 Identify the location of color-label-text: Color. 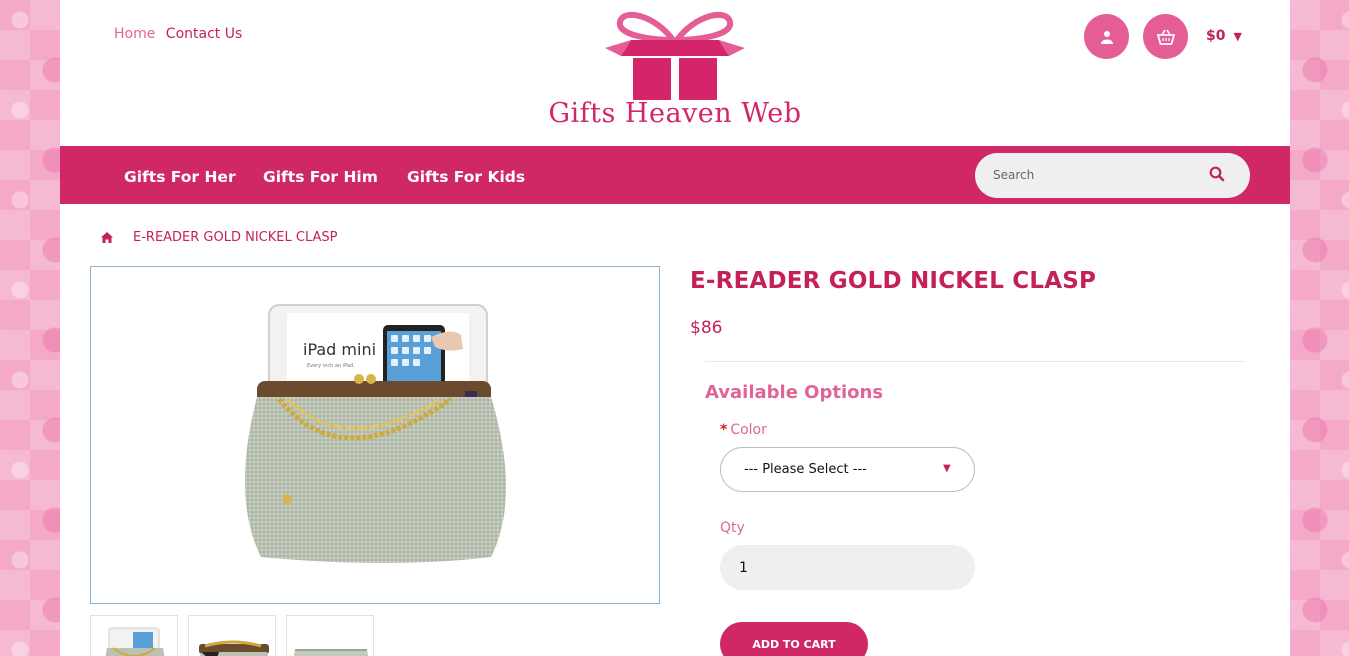
(748, 430).